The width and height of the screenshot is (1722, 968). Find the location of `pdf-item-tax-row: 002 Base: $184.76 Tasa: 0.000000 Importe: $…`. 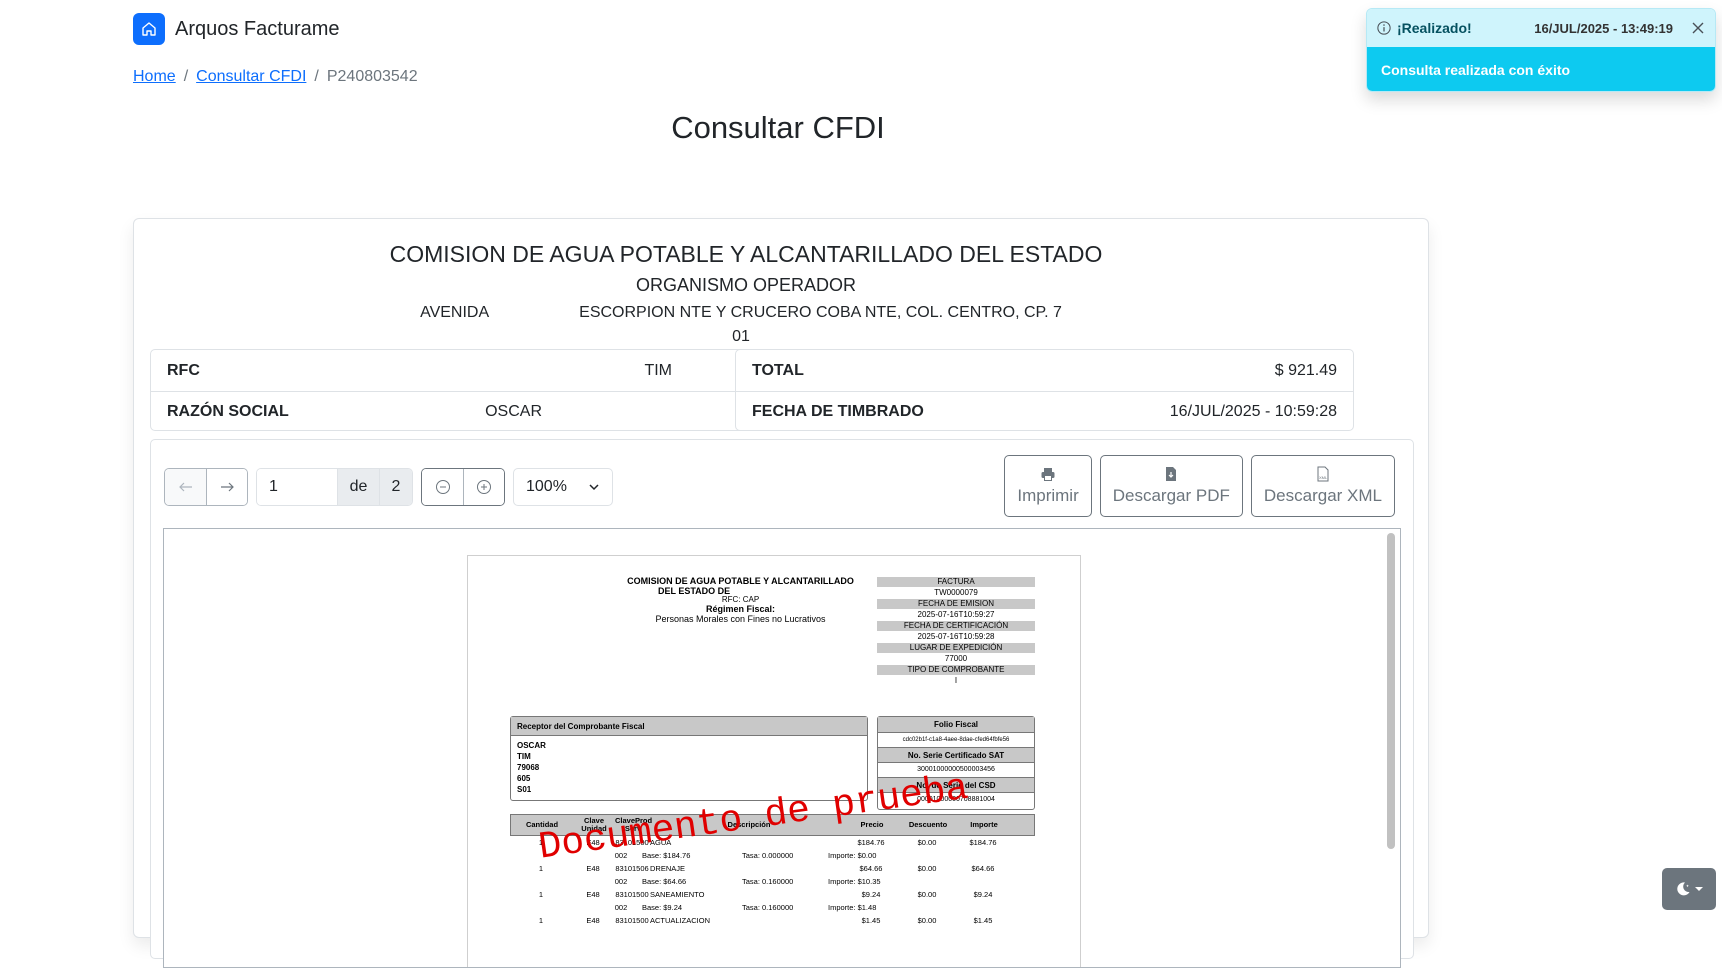

pdf-item-tax-row: 002 Base: $184.76 Tasa: 0.000000 Importe: $… is located at coordinates (772, 855).